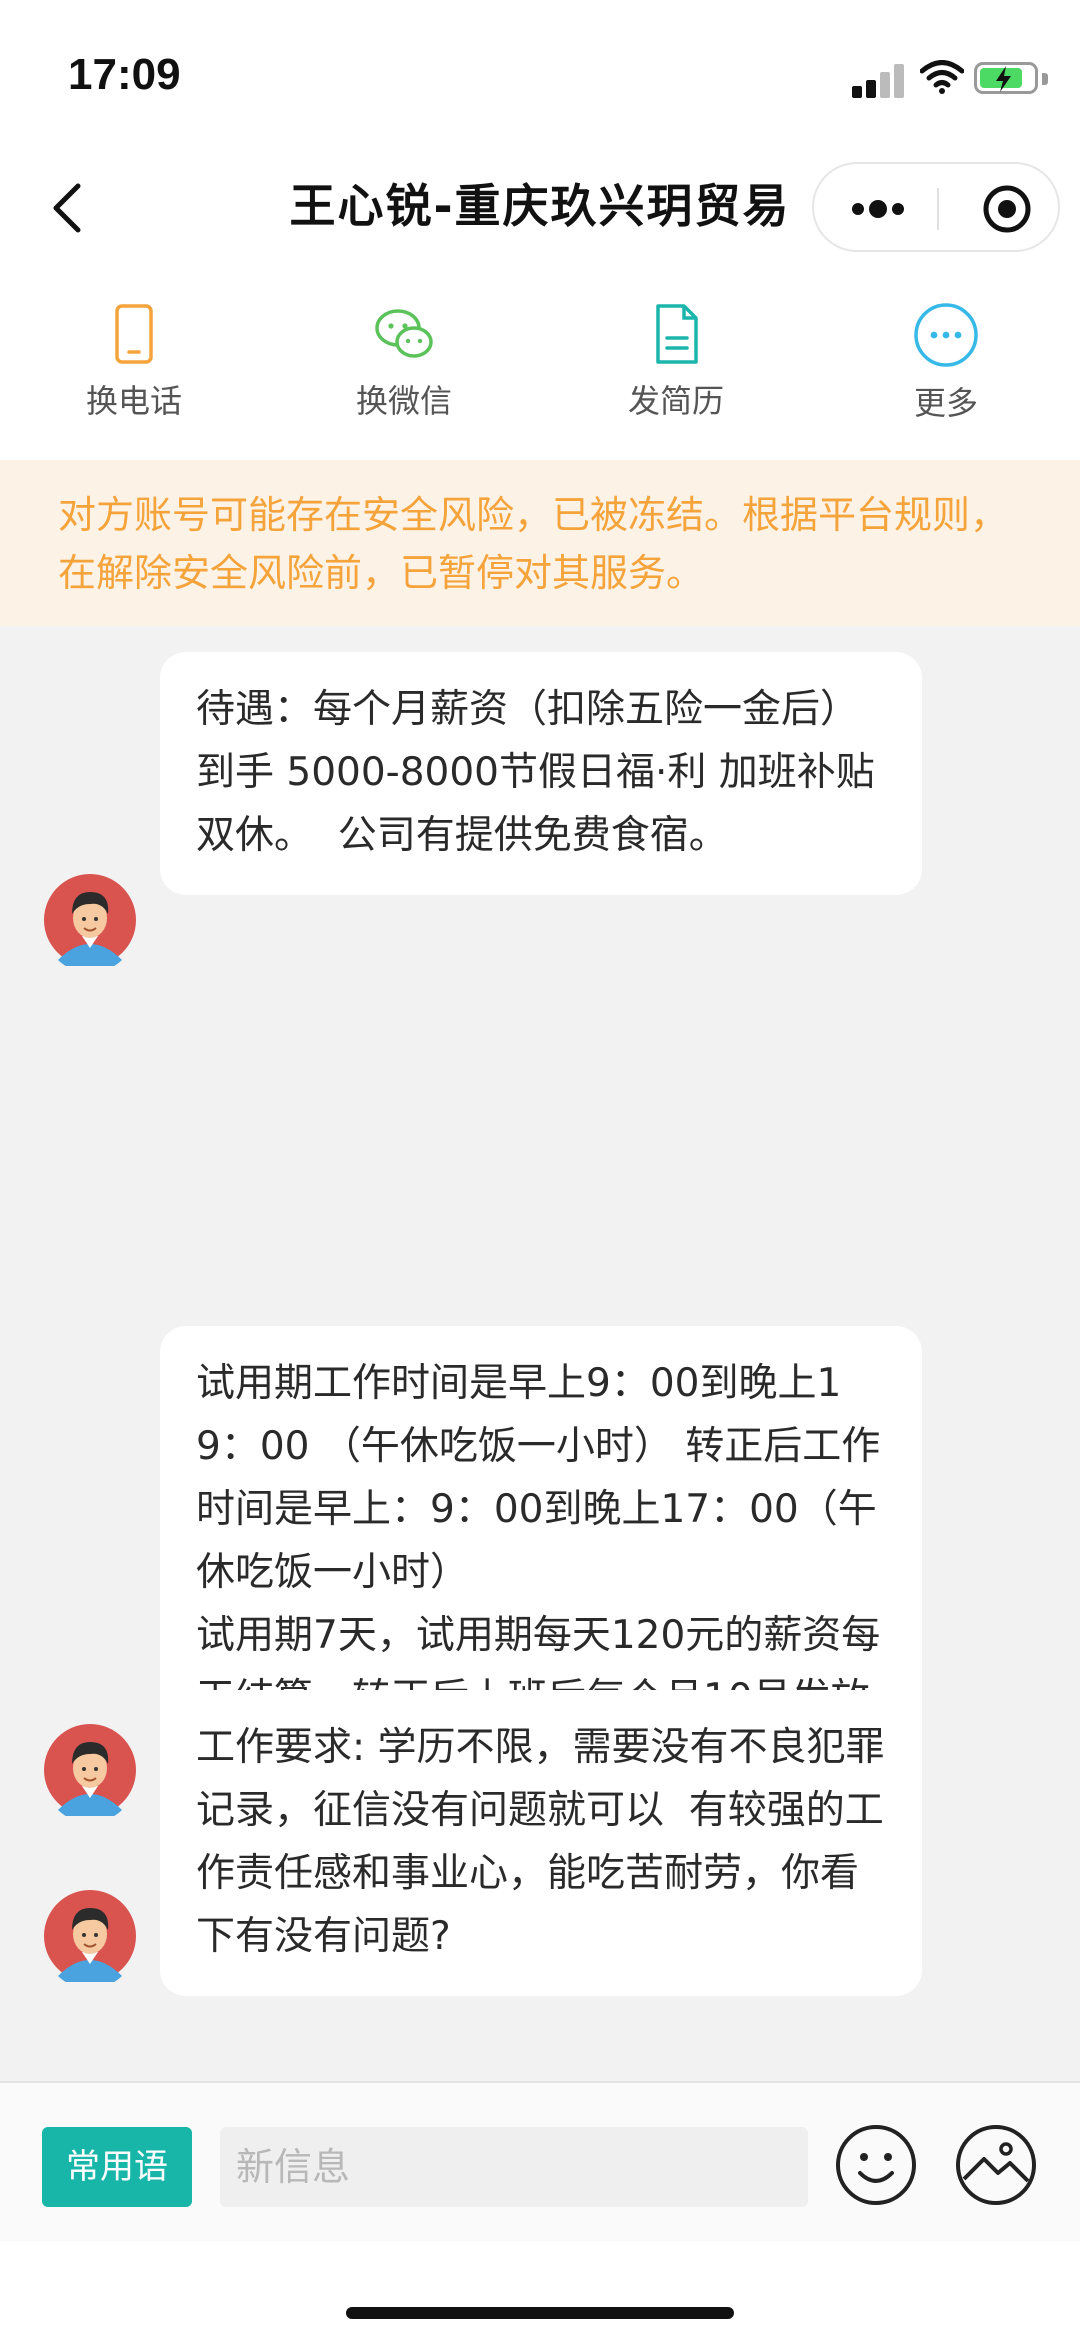  What do you see at coordinates (117, 2167) in the screenshot?
I see `common-phrases-button: 常用语` at bounding box center [117, 2167].